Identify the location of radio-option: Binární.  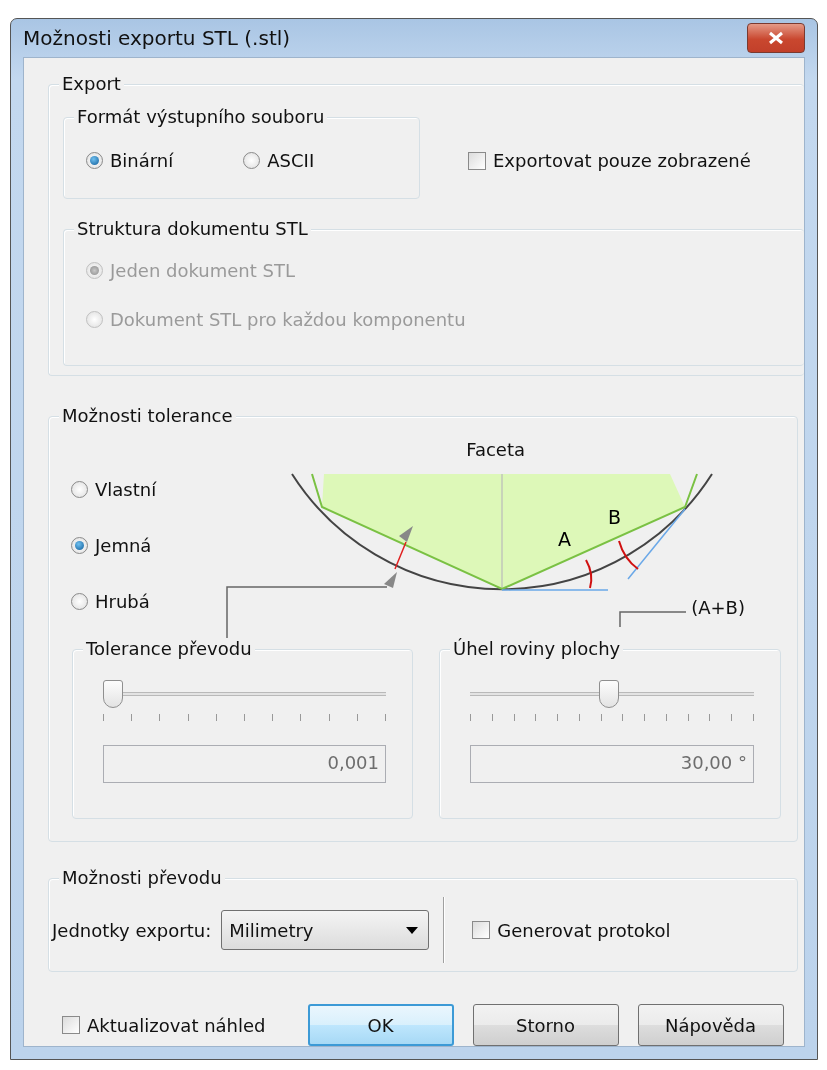
(130, 160).